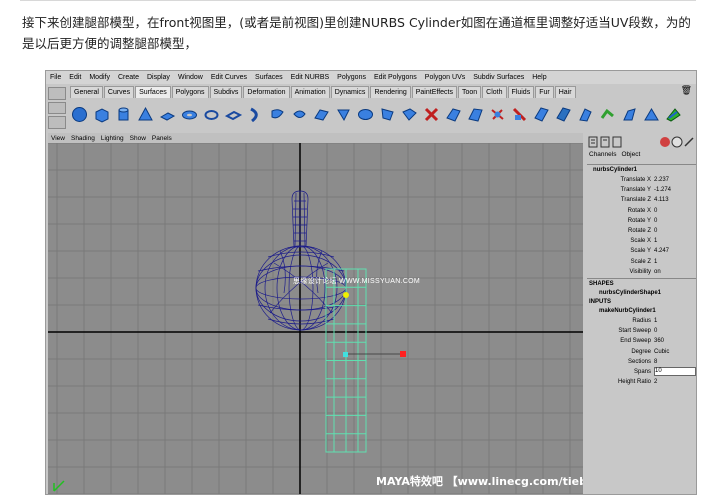 The image size is (724, 495). What do you see at coordinates (602, 154) in the screenshot?
I see `tab-channels: Channels` at bounding box center [602, 154].